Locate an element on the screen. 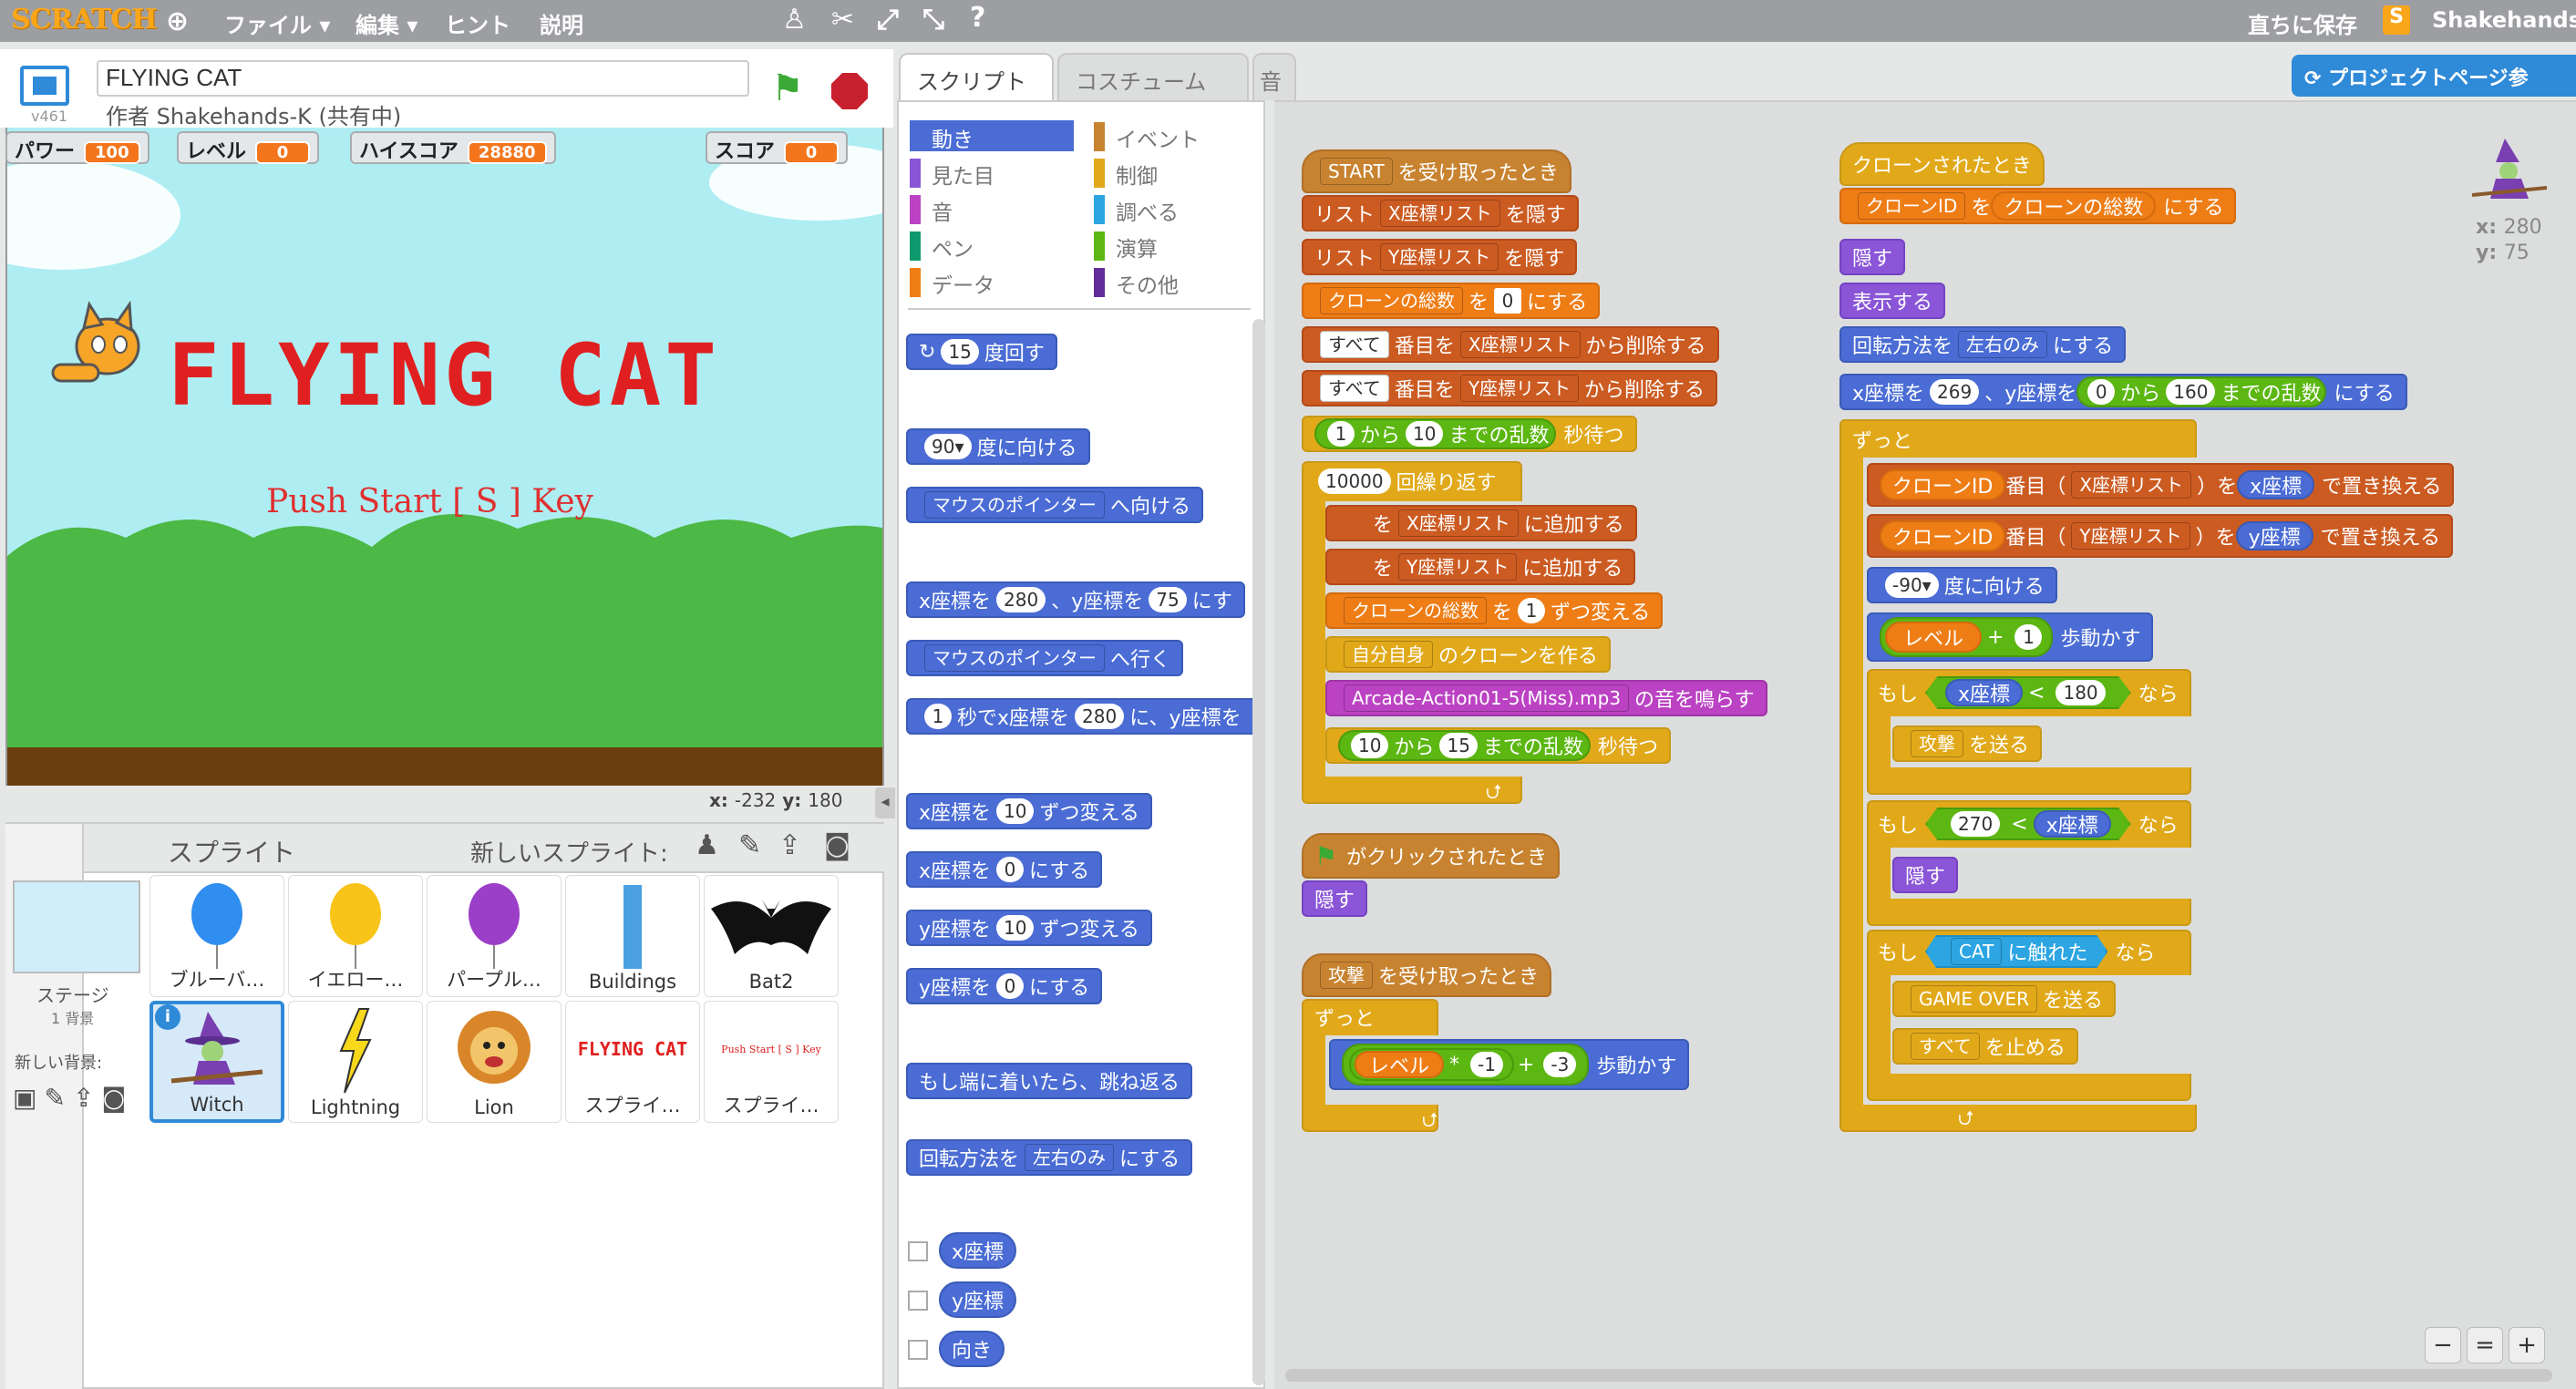 The height and width of the screenshot is (1389, 2576). sprite-thumb-lion: Lion is located at coordinates (494, 1062).